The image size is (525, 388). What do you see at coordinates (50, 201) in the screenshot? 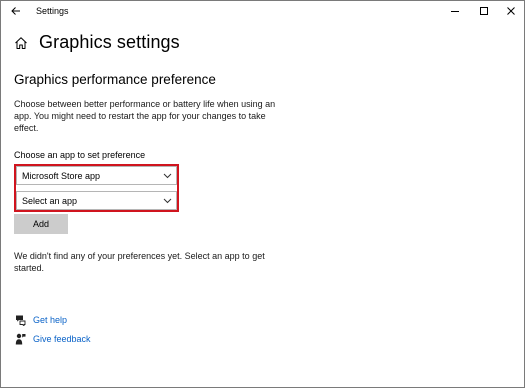
I see `app-select-value: Select an app` at bounding box center [50, 201].